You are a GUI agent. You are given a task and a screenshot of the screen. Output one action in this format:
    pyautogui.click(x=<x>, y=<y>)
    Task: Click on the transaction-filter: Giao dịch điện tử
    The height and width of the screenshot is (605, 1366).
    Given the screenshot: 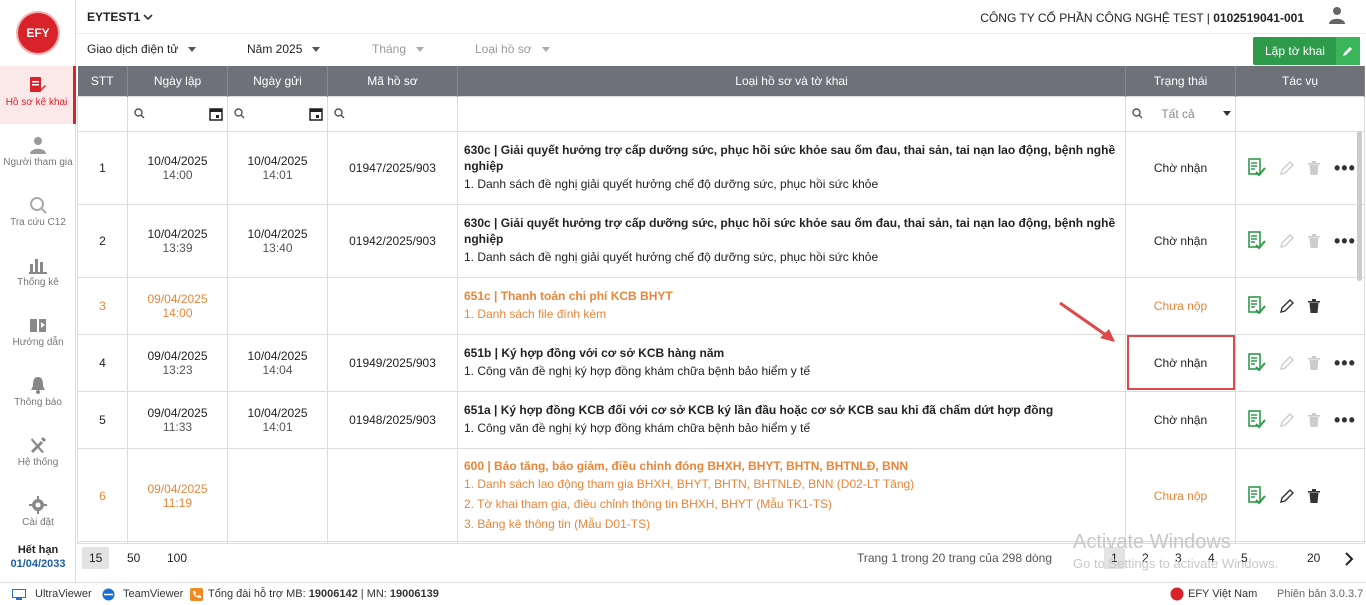 What is the action you would take?
    pyautogui.click(x=142, y=49)
    